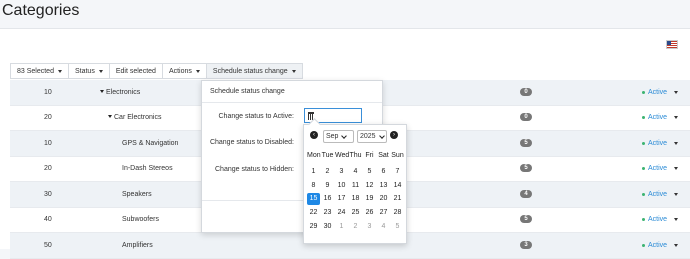 This screenshot has width=690, height=259. Describe the element at coordinates (84, 71) in the screenshot. I see `status-button-label: Status` at that location.